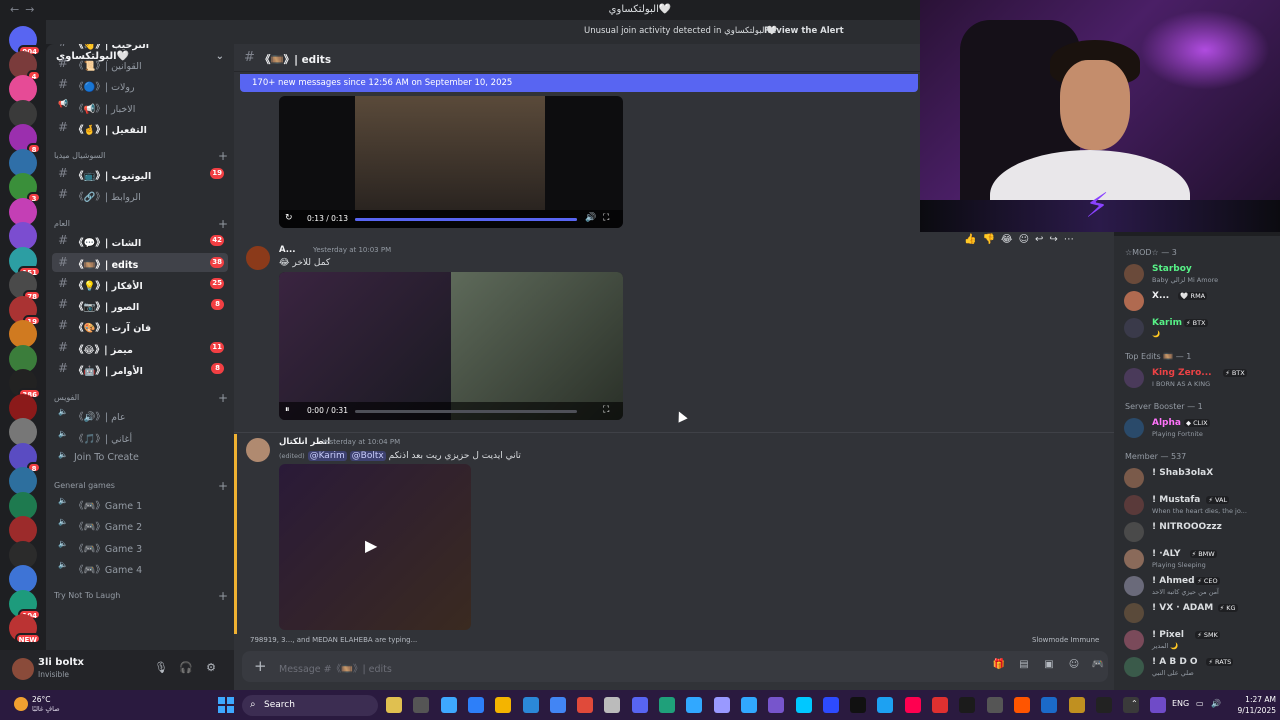  I want to click on member-item: King Zero... ⚡ BTX I BORN AS A KING, so click(1198, 378).